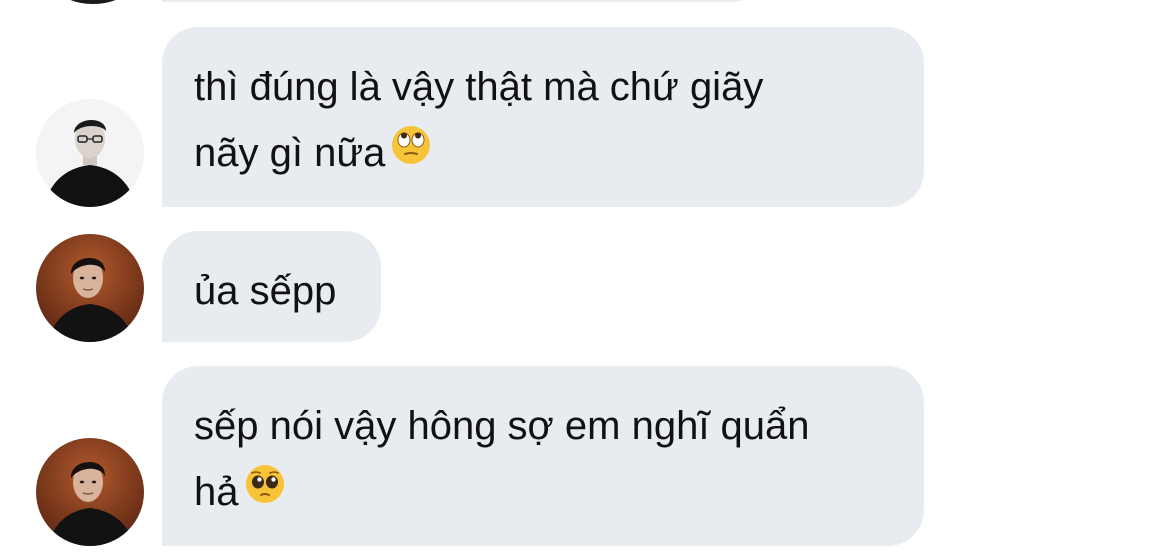 Image resolution: width=1170 pixels, height=554 pixels. I want to click on previous-message-bubble-partial, so click(462, 1).